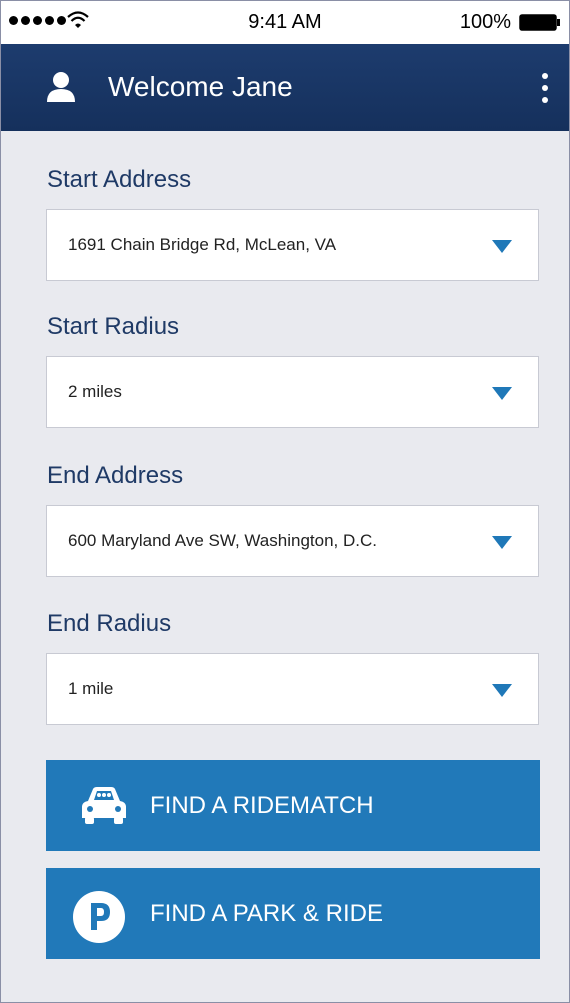  Describe the element at coordinates (545, 88) in the screenshot. I see `kebab-menu-icon` at that location.